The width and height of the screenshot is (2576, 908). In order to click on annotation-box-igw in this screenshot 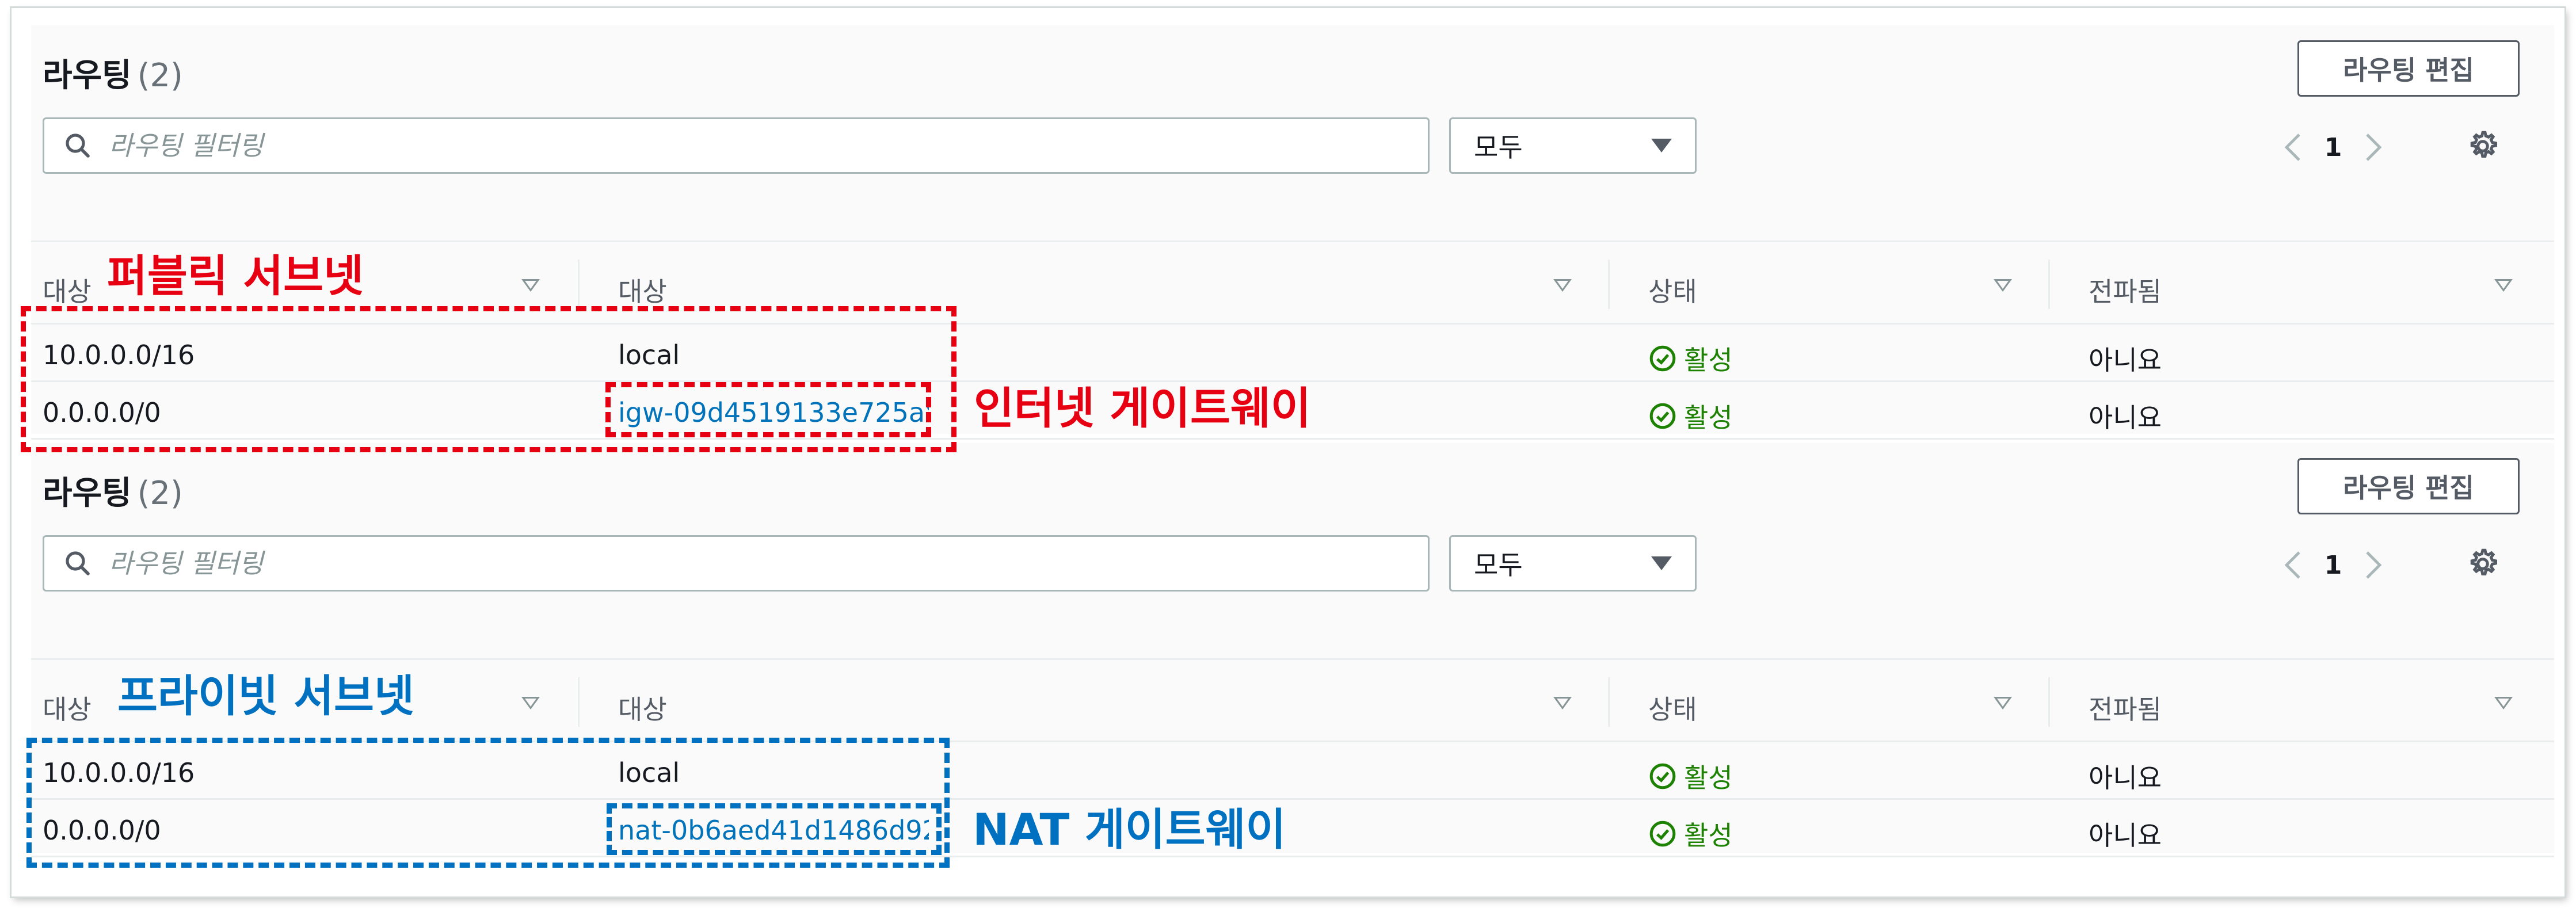, I will do `click(768, 409)`.